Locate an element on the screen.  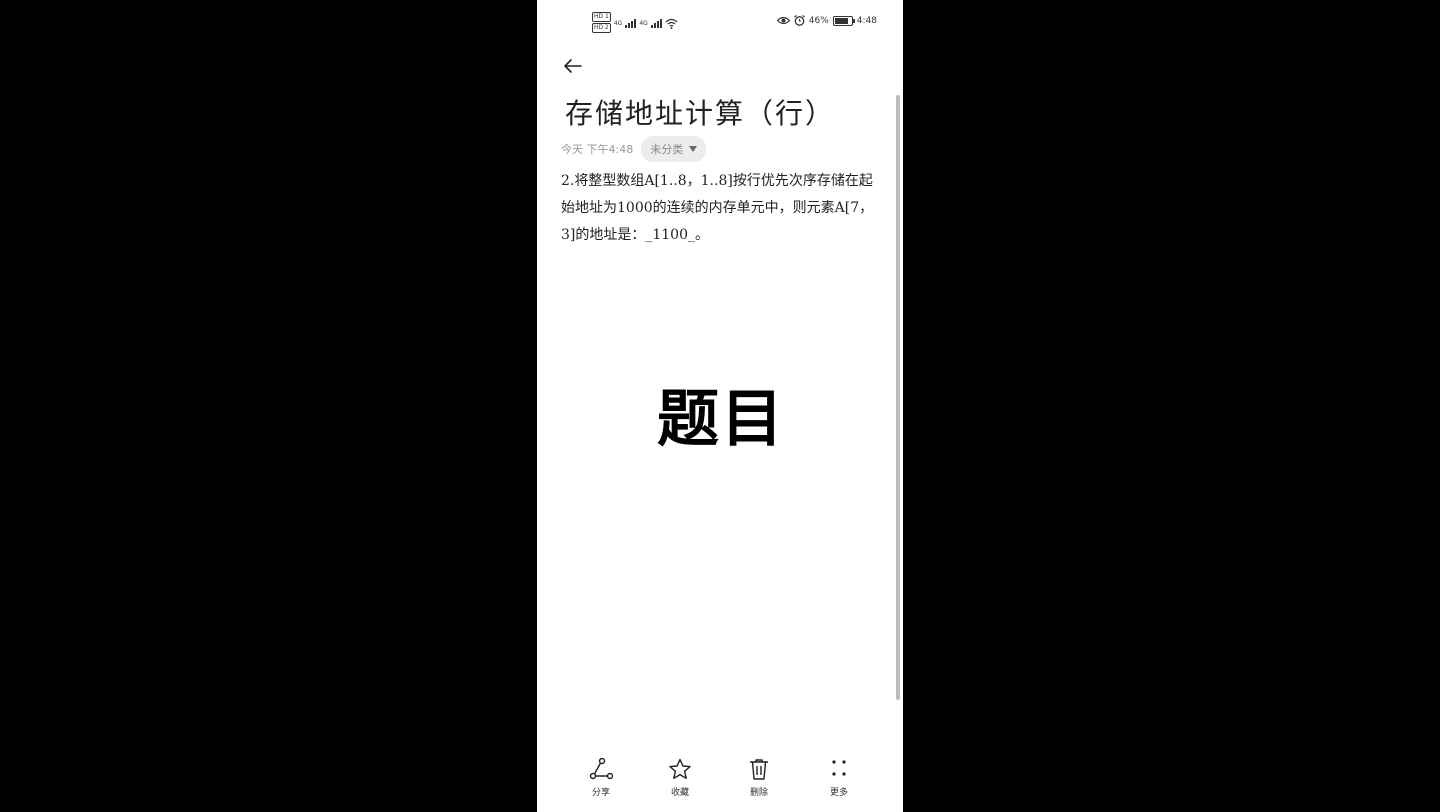
delete-button: 删除 is located at coordinates (759, 778).